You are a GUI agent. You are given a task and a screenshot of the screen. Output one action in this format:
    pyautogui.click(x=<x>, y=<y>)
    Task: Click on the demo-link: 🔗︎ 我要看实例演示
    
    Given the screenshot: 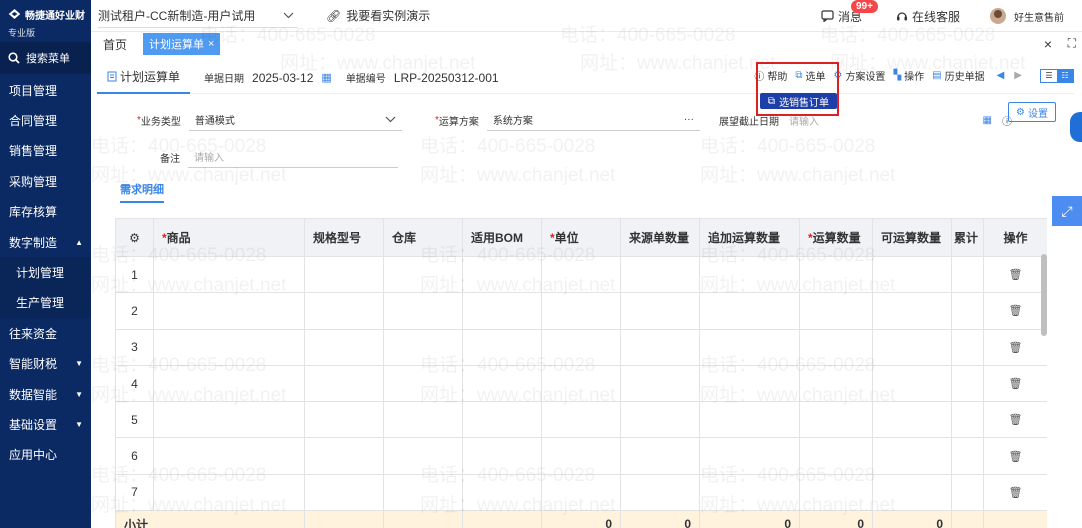 What is the action you would take?
    pyautogui.click(x=378, y=15)
    